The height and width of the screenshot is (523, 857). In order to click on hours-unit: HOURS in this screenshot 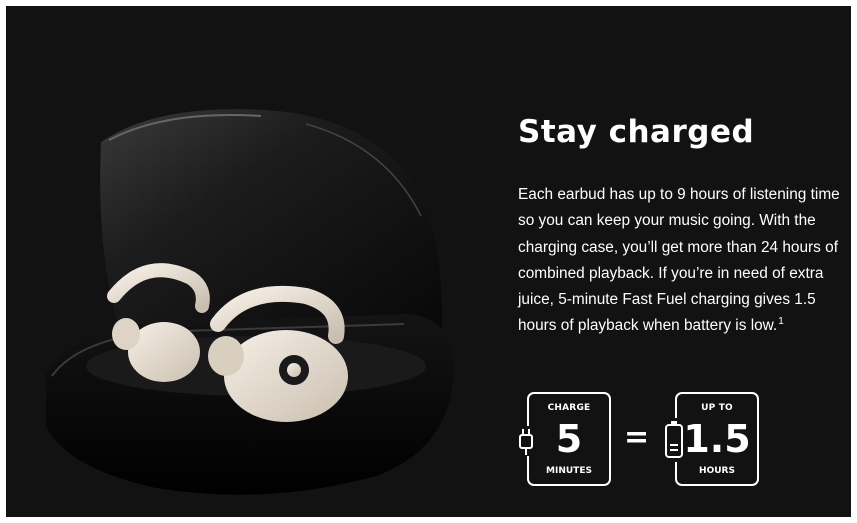, I will do `click(717, 471)`.